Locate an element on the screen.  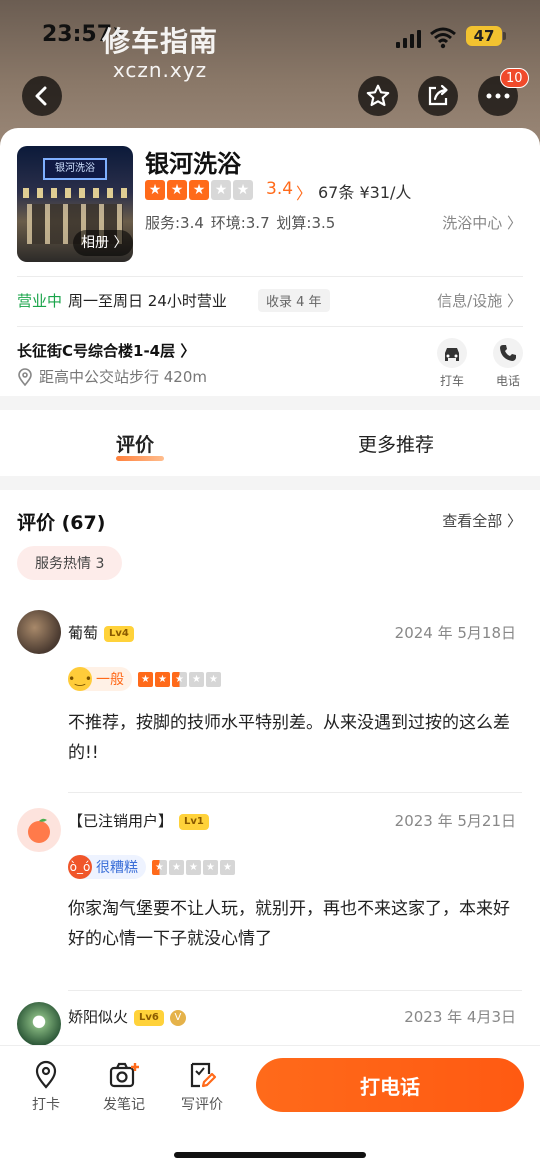
angry-face-icon: ò_ó is located at coordinates (80, 867).